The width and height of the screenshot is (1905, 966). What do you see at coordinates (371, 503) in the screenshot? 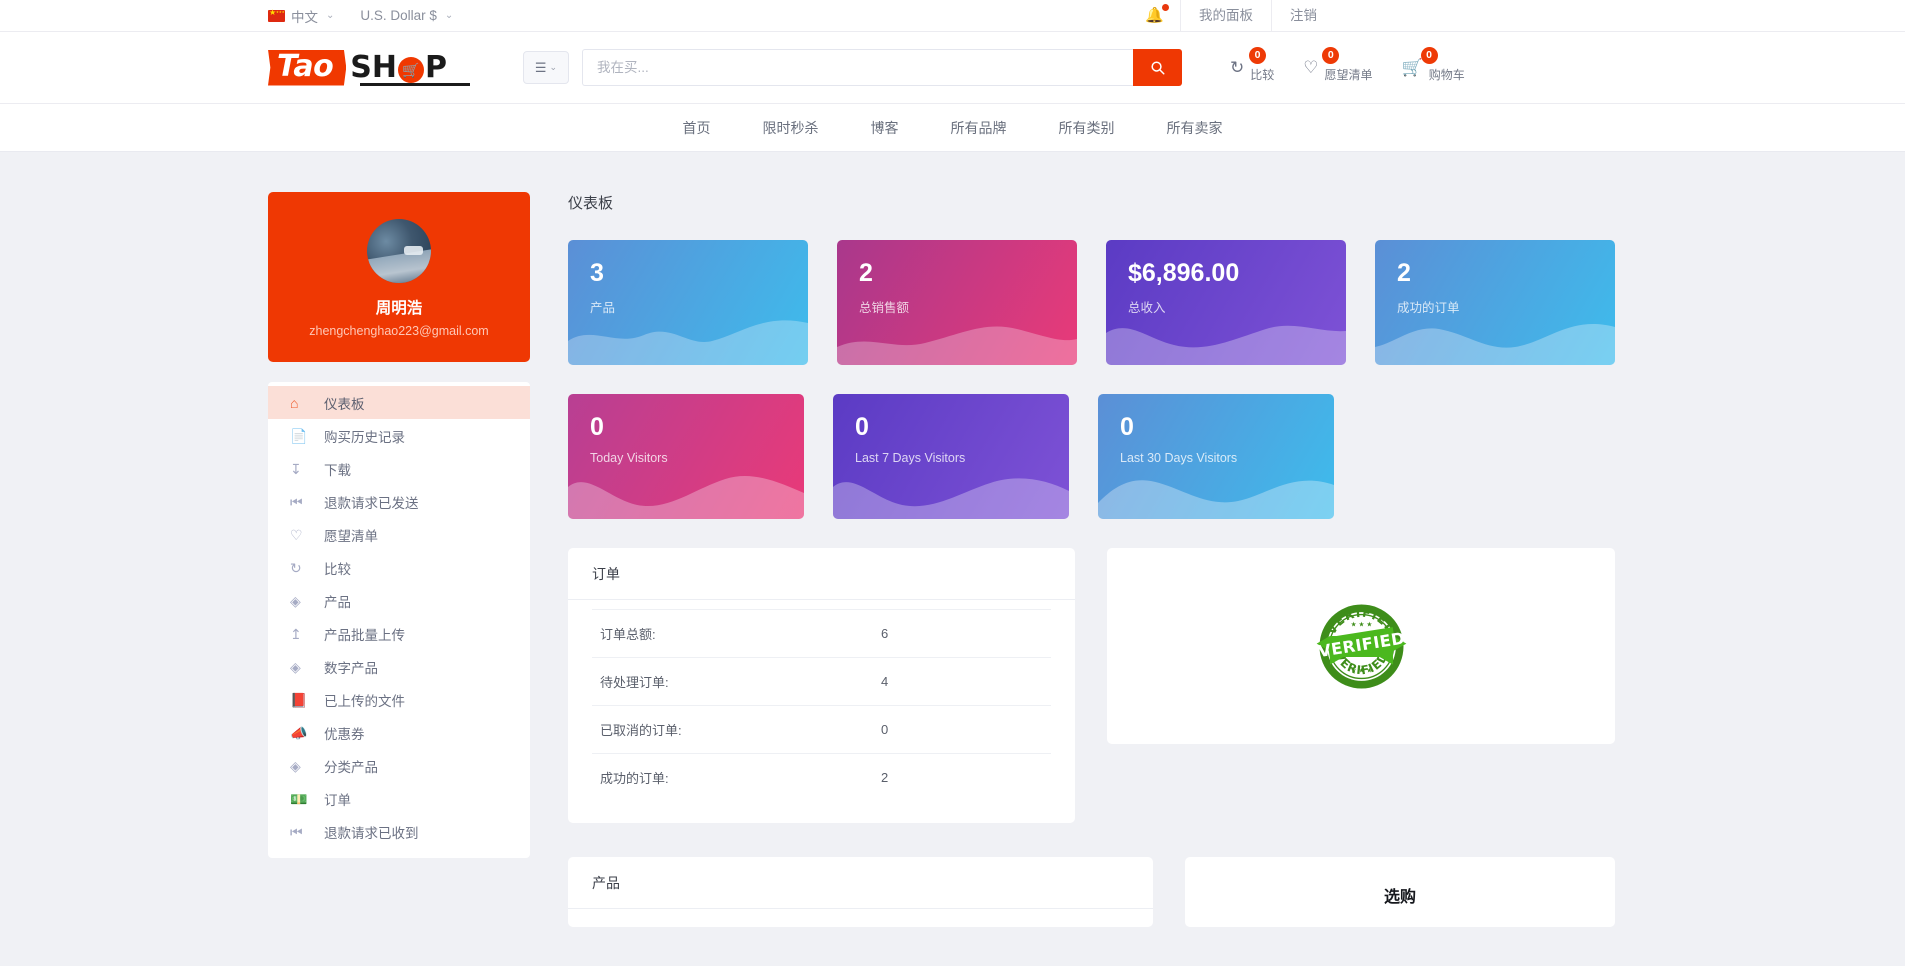
I see `sidebar-item-label: 退款请求已发送` at bounding box center [371, 503].